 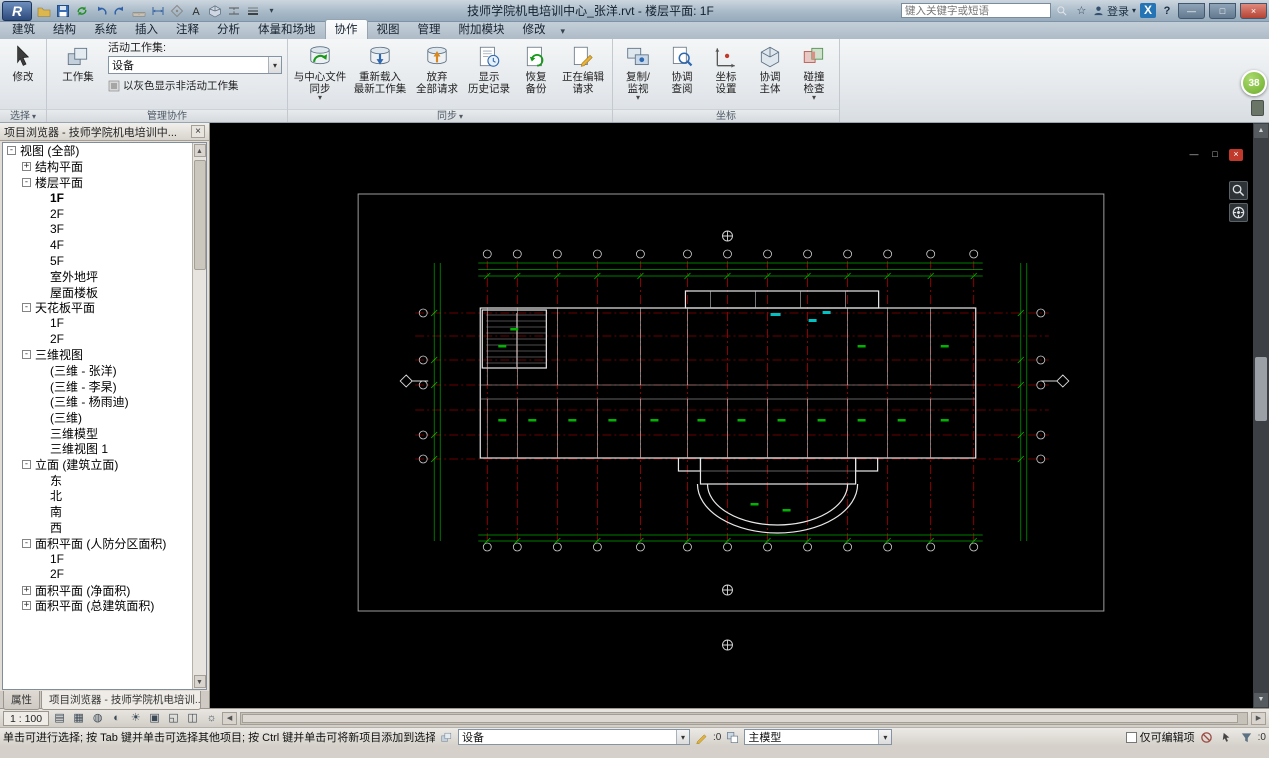 What do you see at coordinates (100, 10) in the screenshot?
I see `undo-button` at bounding box center [100, 10].